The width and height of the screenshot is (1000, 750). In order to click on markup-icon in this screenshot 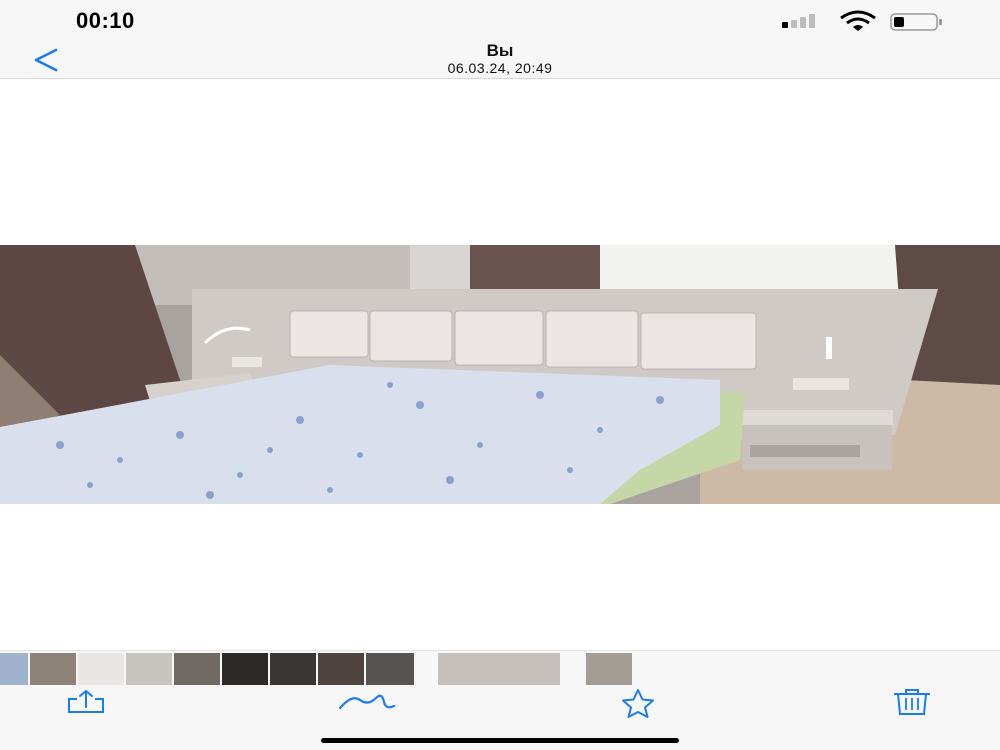, I will do `click(367, 702)`.